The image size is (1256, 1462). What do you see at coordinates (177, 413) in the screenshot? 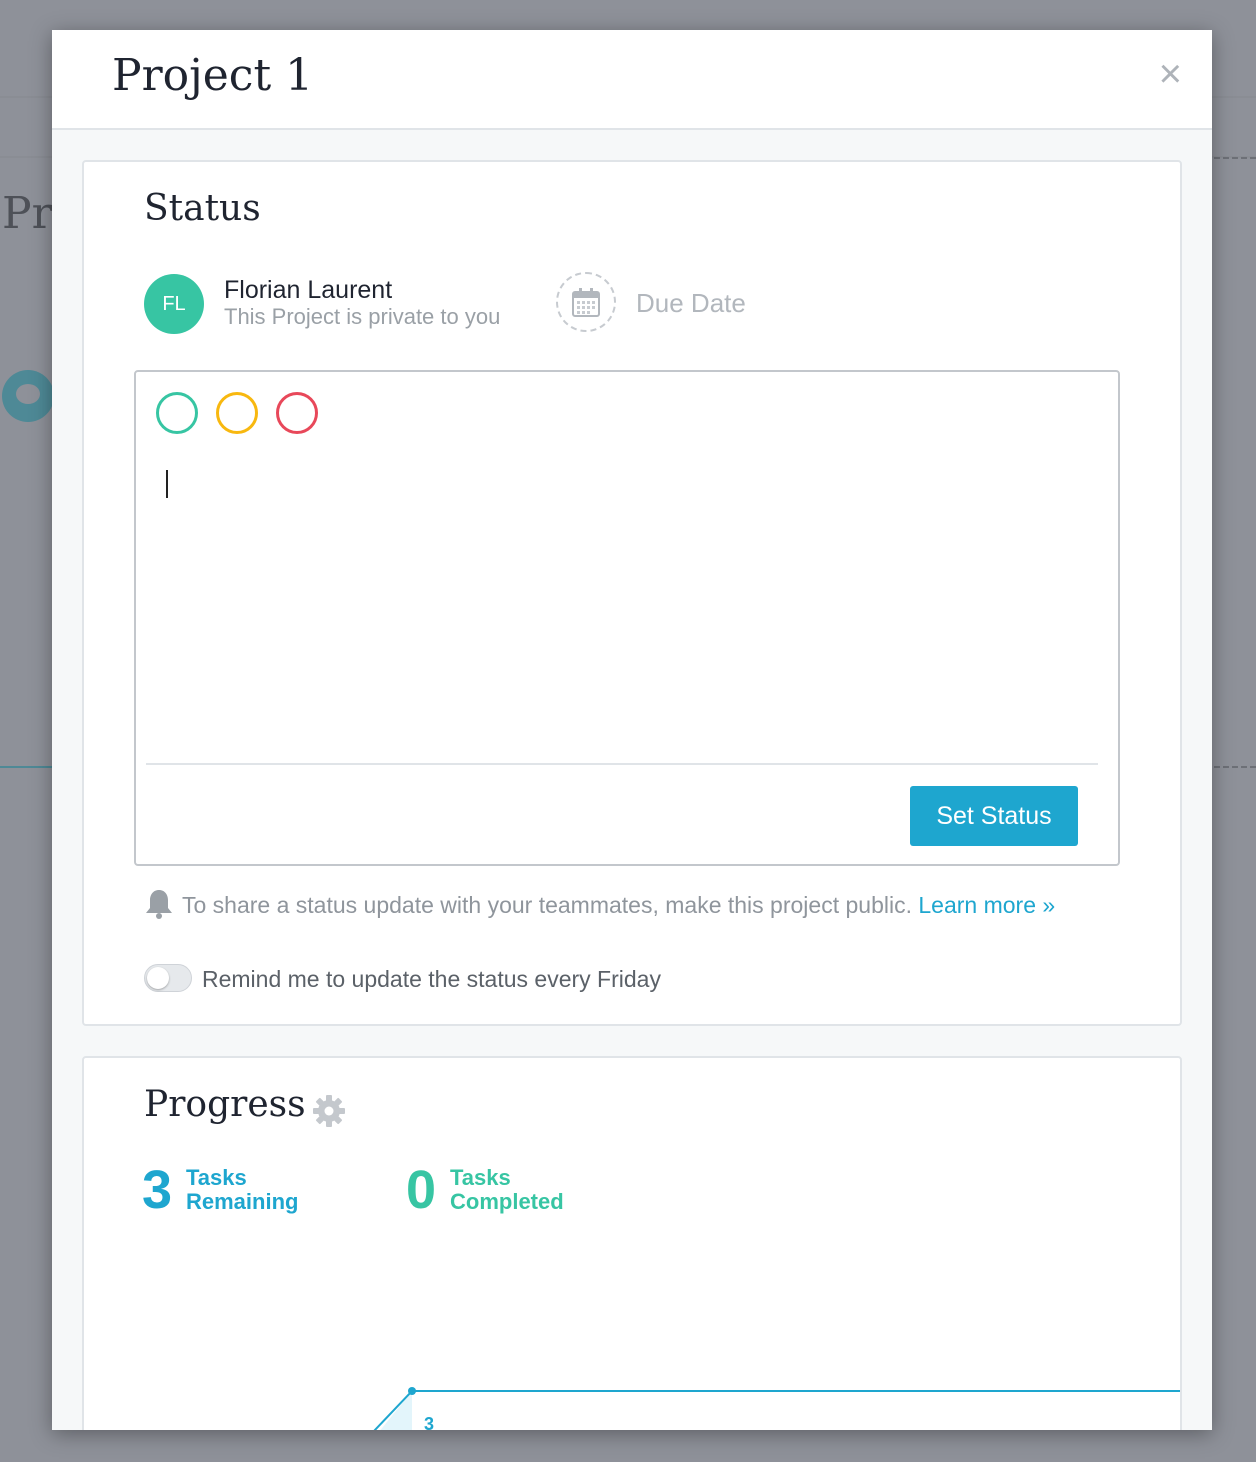
I see `status-green-button` at bounding box center [177, 413].